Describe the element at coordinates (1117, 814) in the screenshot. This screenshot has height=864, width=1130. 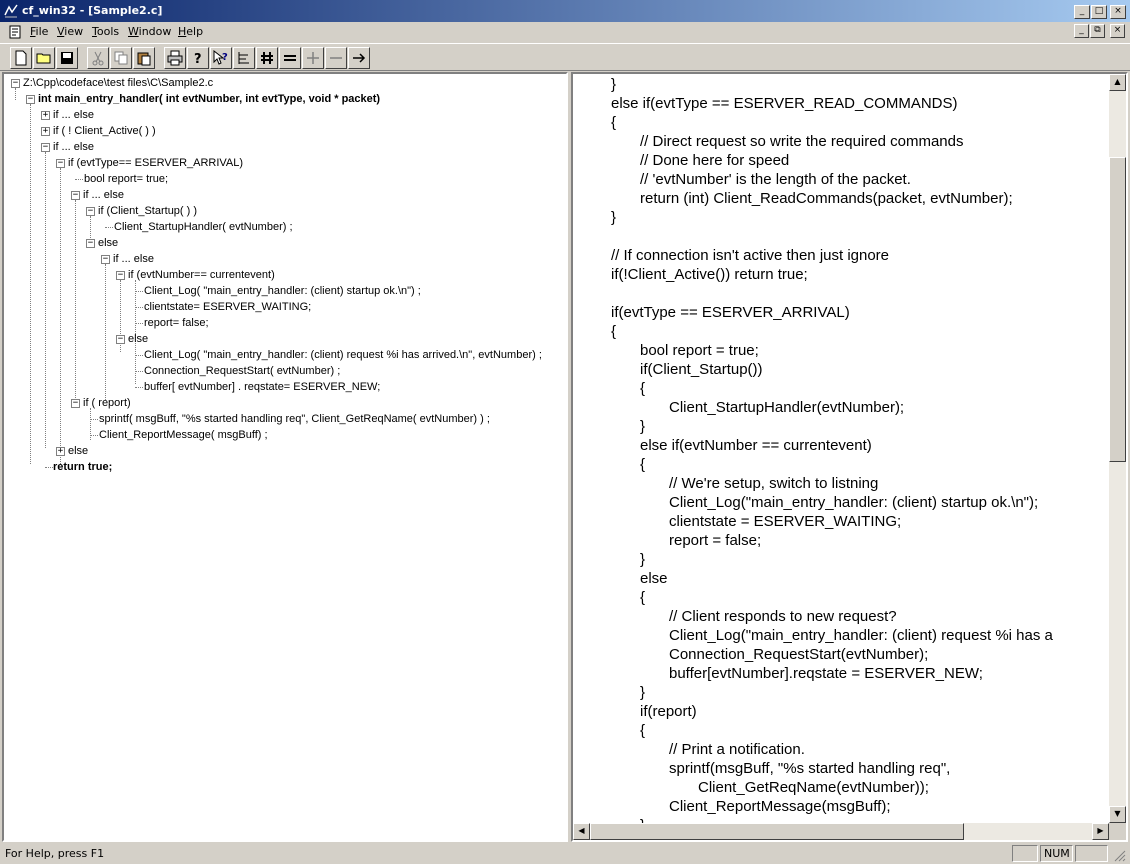
I see `scroll-down-button: ▼` at that location.